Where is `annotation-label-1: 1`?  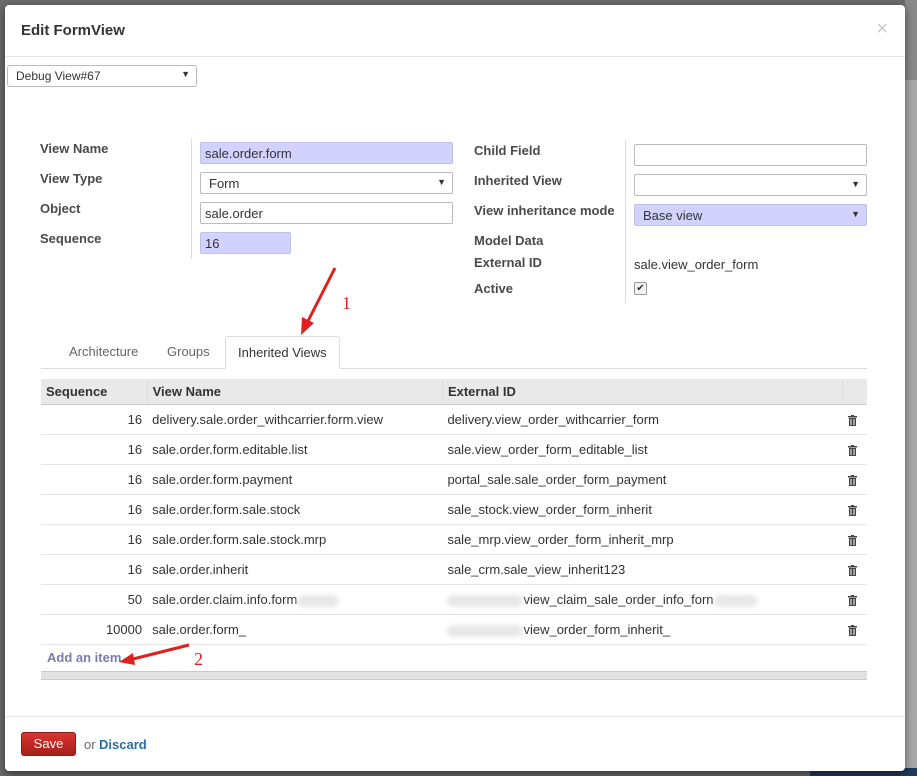 annotation-label-1: 1 is located at coordinates (346, 303).